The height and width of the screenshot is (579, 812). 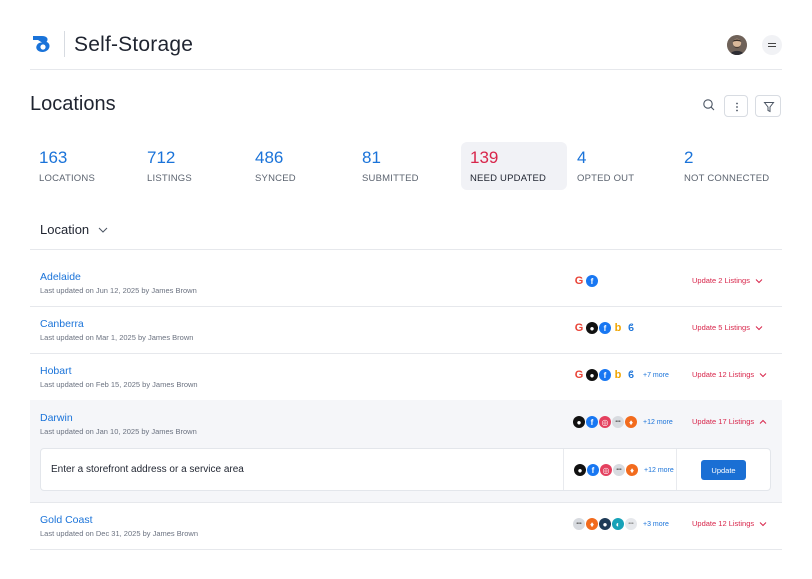 I want to click on stat-not-connected: 2 NOT CONNECTED, so click(x=728, y=166).